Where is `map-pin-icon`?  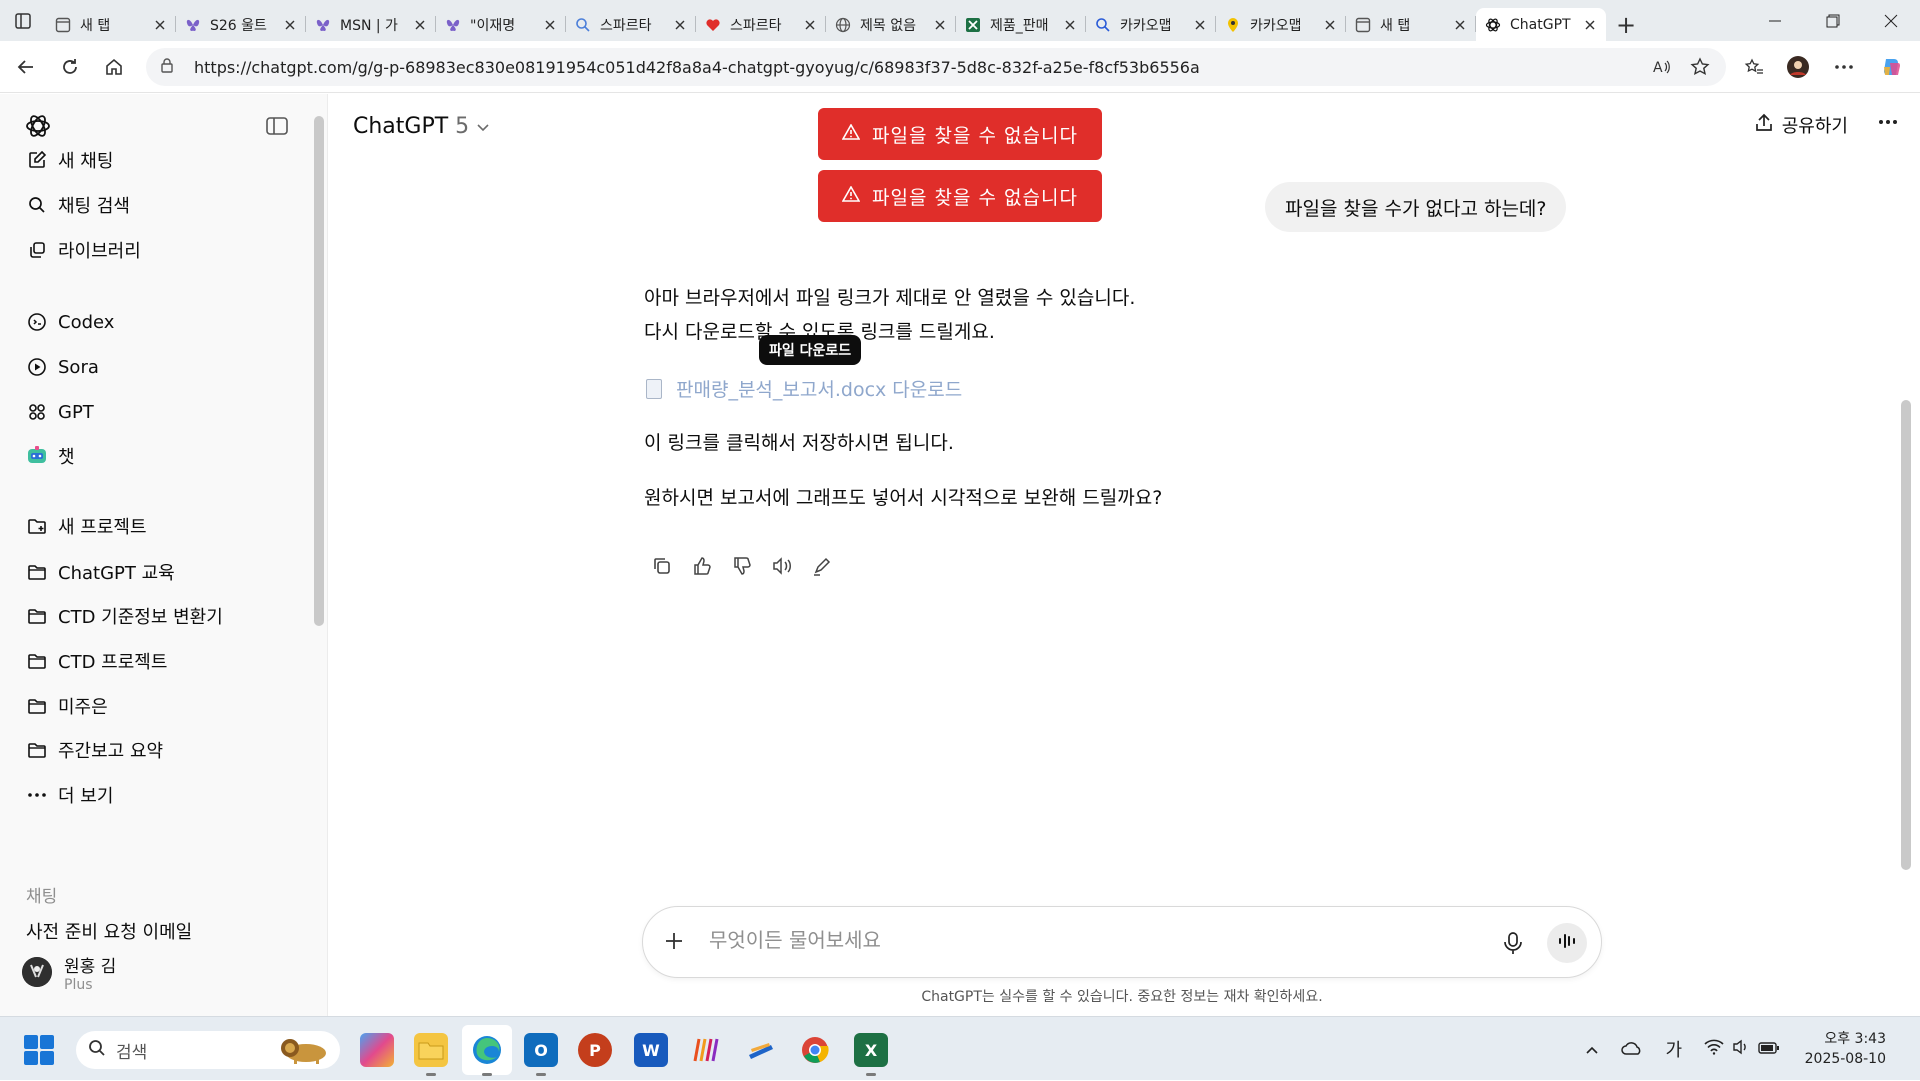 map-pin-icon is located at coordinates (1233, 25).